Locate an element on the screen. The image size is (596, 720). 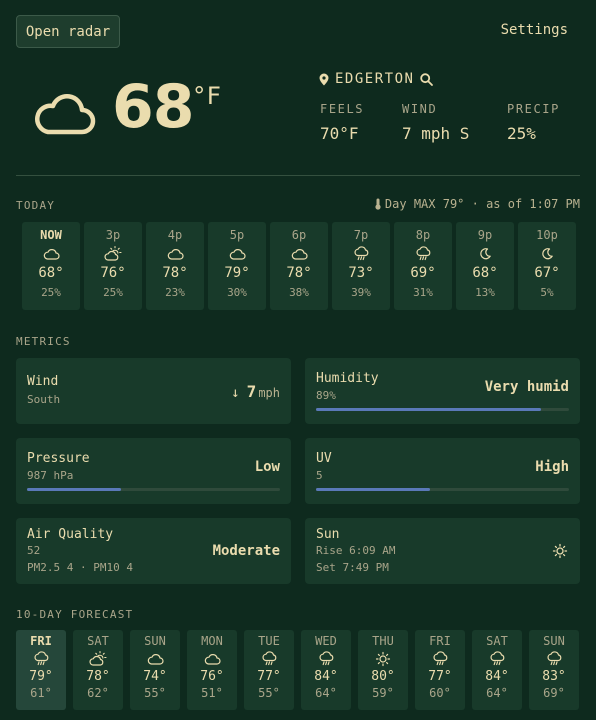
pressure-title: Pressure is located at coordinates (58, 458).